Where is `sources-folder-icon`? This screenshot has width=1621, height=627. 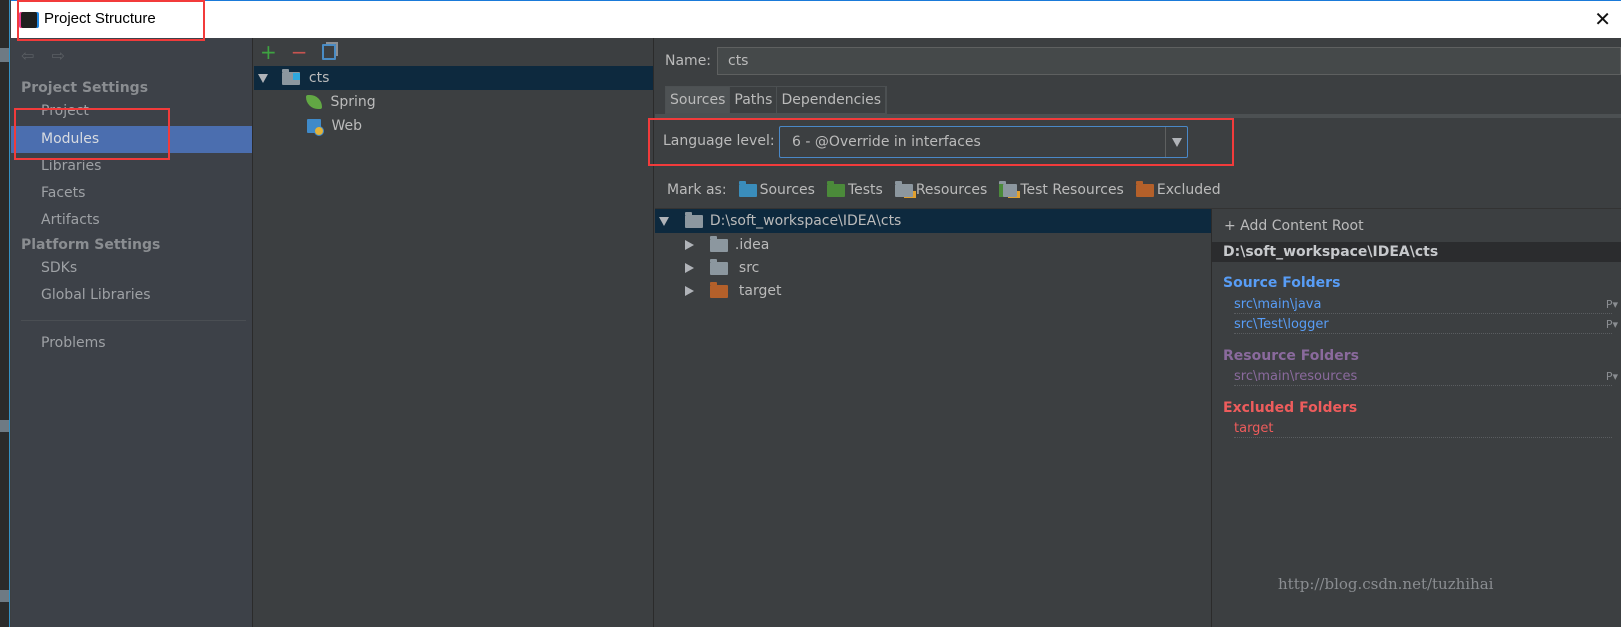 sources-folder-icon is located at coordinates (747, 188).